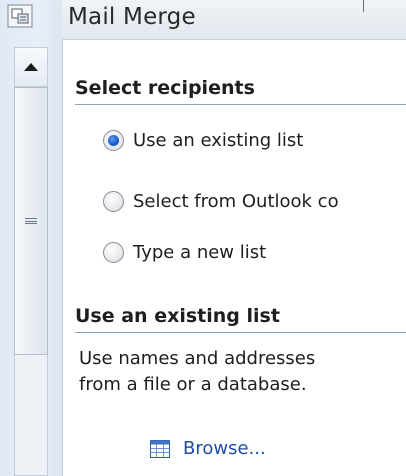 The image size is (406, 476). I want to click on select-recipients-heading: Select recipients, so click(165, 88).